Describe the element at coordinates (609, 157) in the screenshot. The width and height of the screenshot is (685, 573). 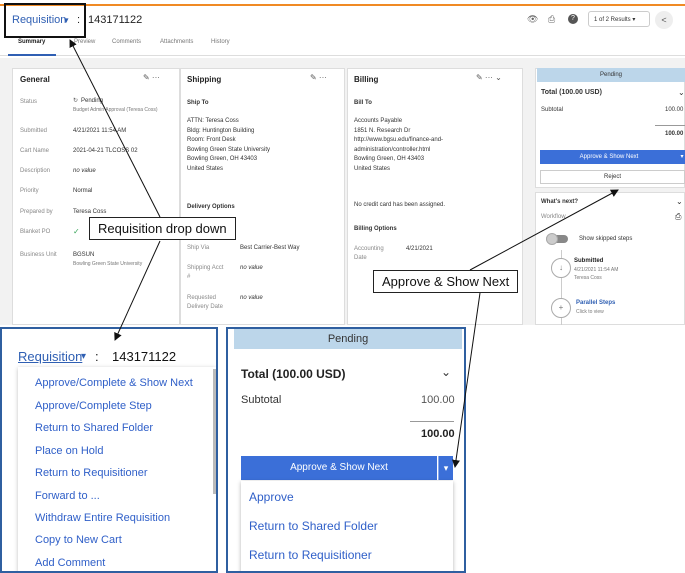
I see `approve-show-next-button: Approve & Show Next` at that location.